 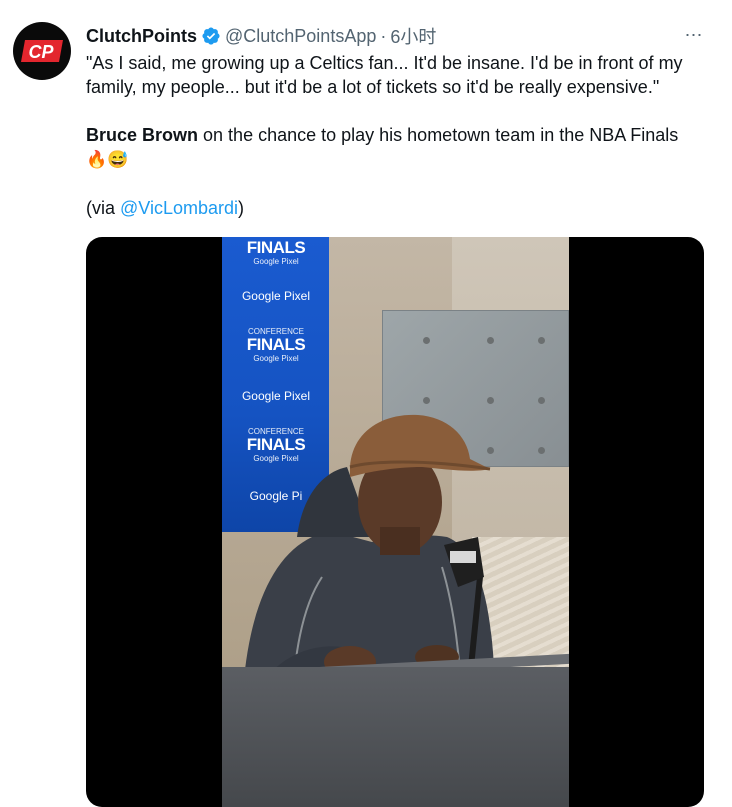 I want to click on via-open: (via, so click(x=103, y=208).